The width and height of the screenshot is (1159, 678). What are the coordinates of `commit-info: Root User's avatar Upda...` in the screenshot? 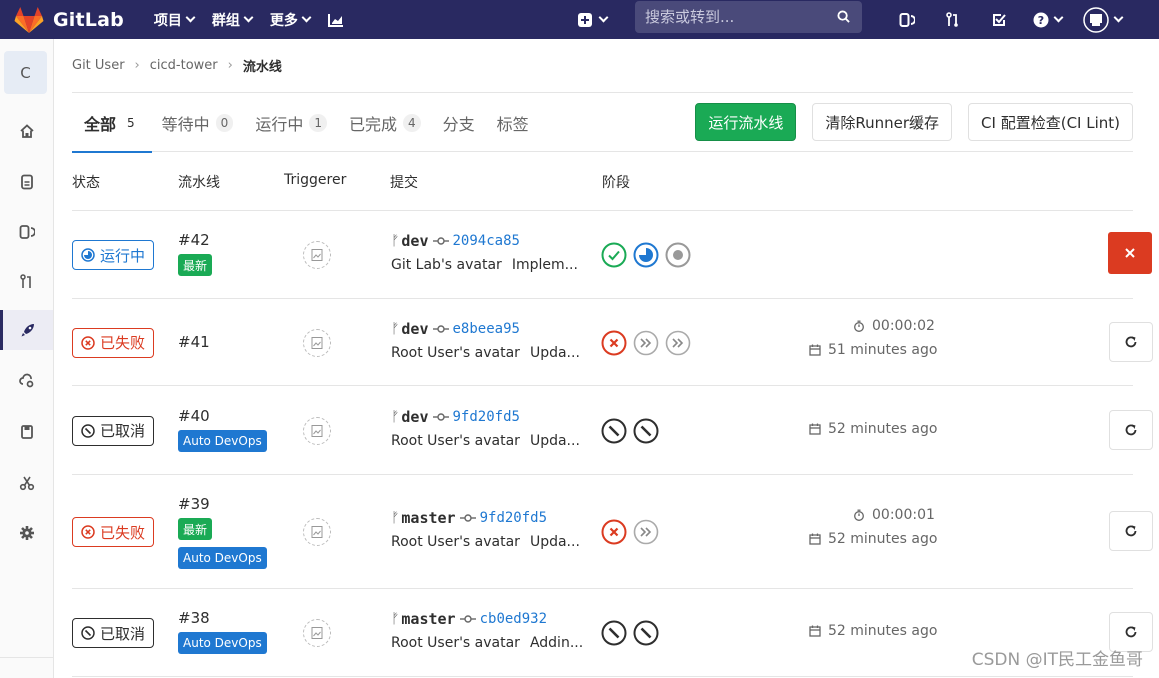 It's located at (485, 353).